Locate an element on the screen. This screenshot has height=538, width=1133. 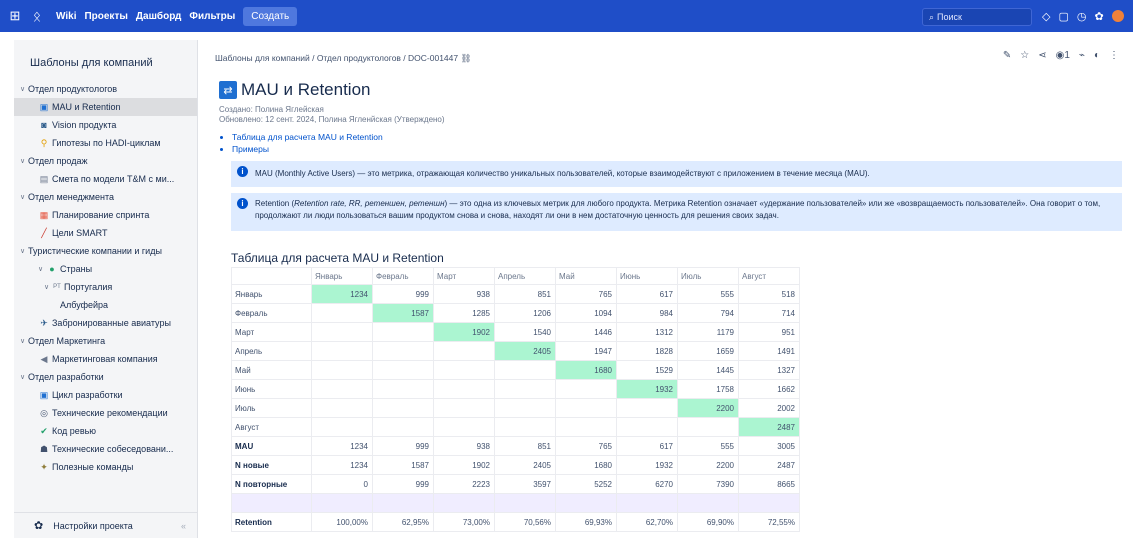
project-settings-button: ✿ Настройки проекта « is located at coordinates (106, 525).